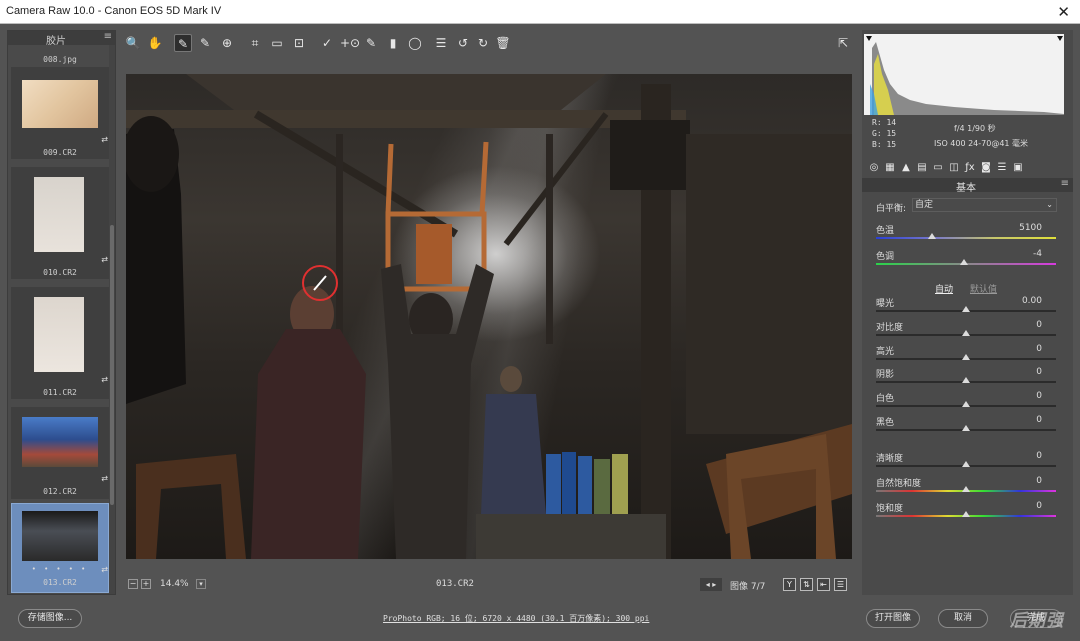 Image resolution: width=1080 pixels, height=641 pixels. Describe the element at coordinates (984, 205) in the screenshot. I see `white-balance-select: 自定 ⌄` at that location.